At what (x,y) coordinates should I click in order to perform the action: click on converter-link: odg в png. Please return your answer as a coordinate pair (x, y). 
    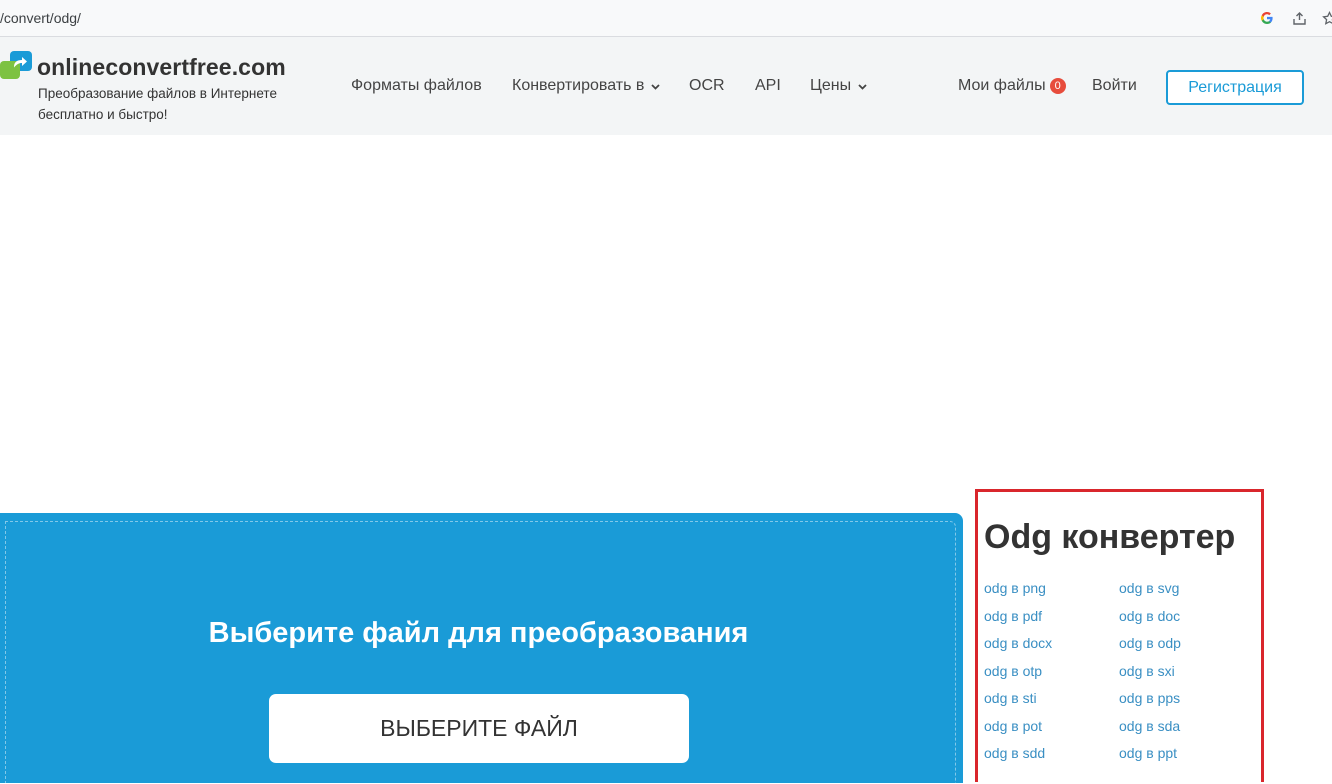
    Looking at the image, I should click on (1051, 594).